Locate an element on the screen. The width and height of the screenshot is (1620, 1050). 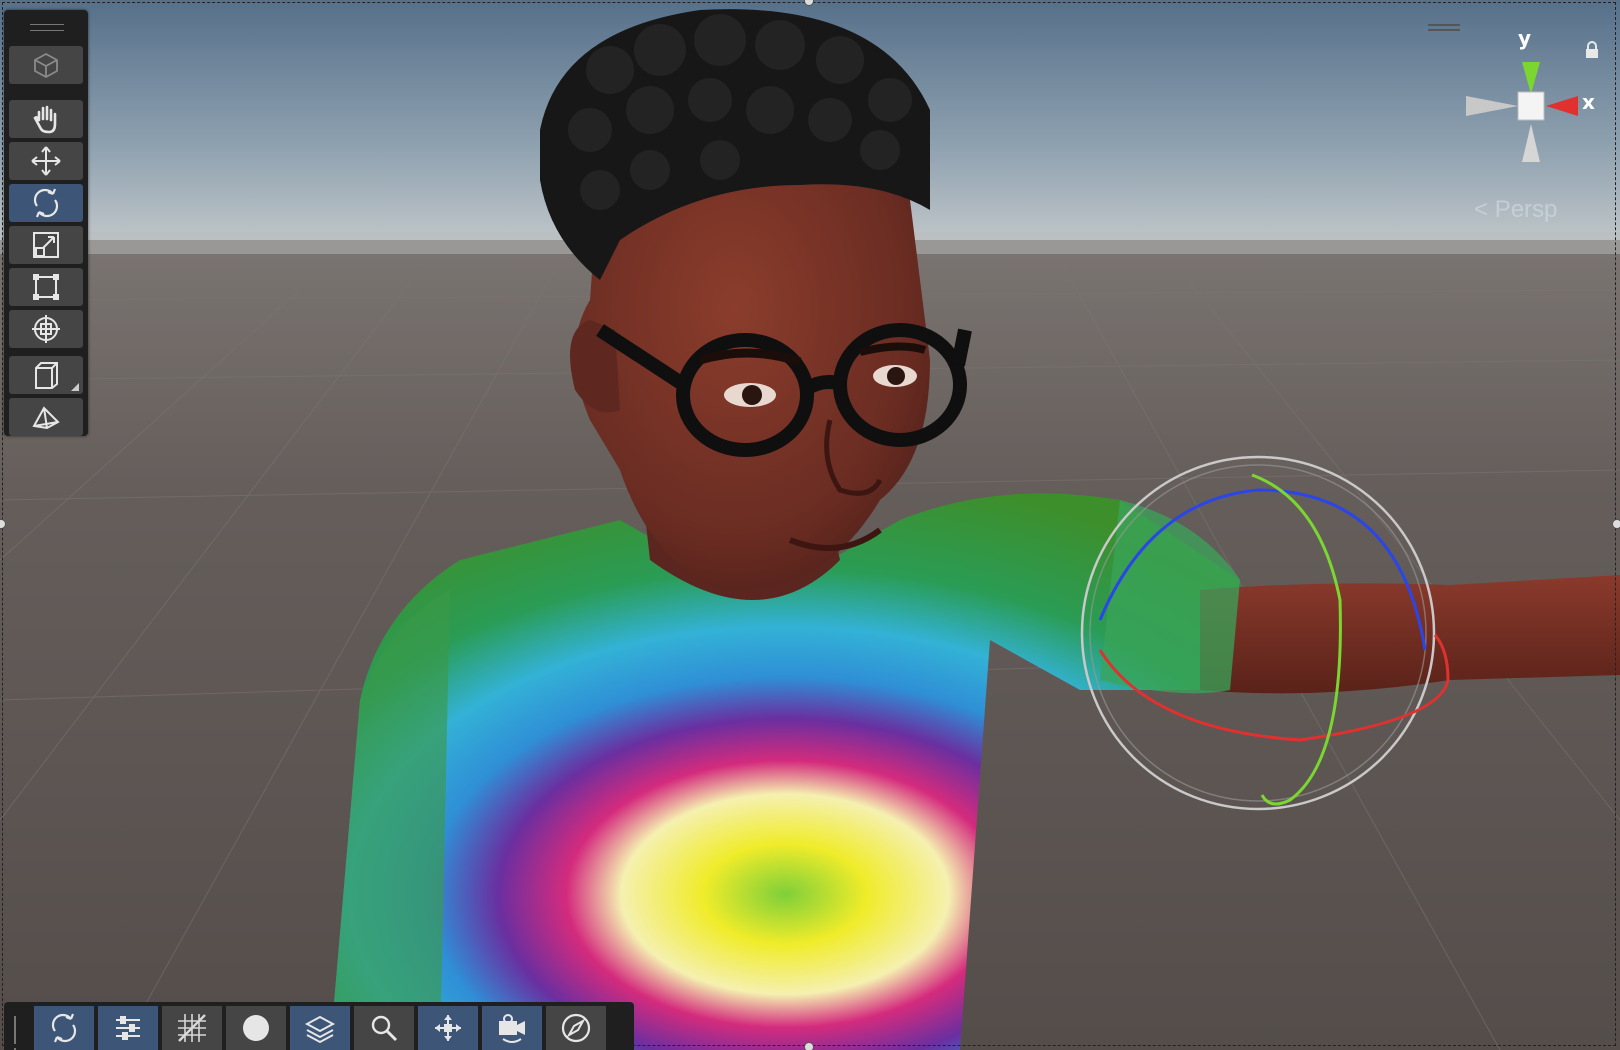
move-tool-button is located at coordinates (46, 161).